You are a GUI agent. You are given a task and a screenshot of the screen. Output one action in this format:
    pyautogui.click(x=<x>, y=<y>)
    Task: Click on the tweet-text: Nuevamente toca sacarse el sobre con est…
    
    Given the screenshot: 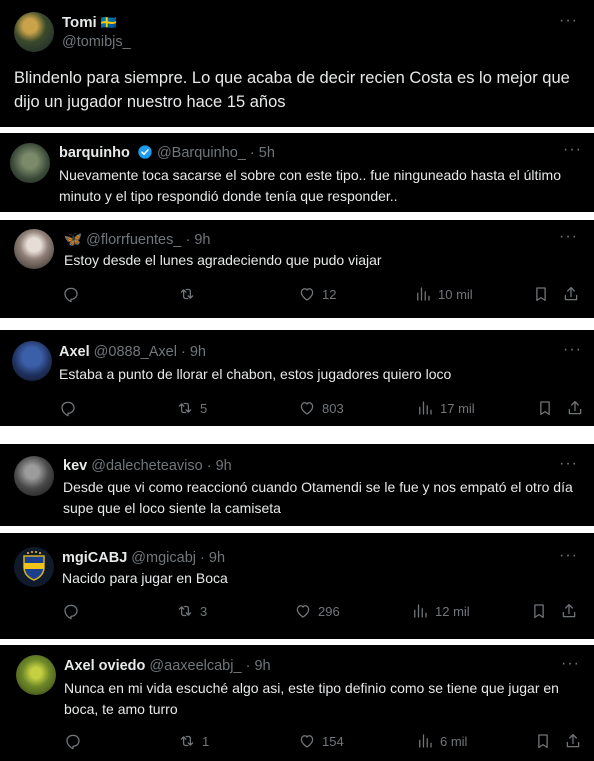 What is the action you would take?
    pyautogui.click(x=310, y=185)
    